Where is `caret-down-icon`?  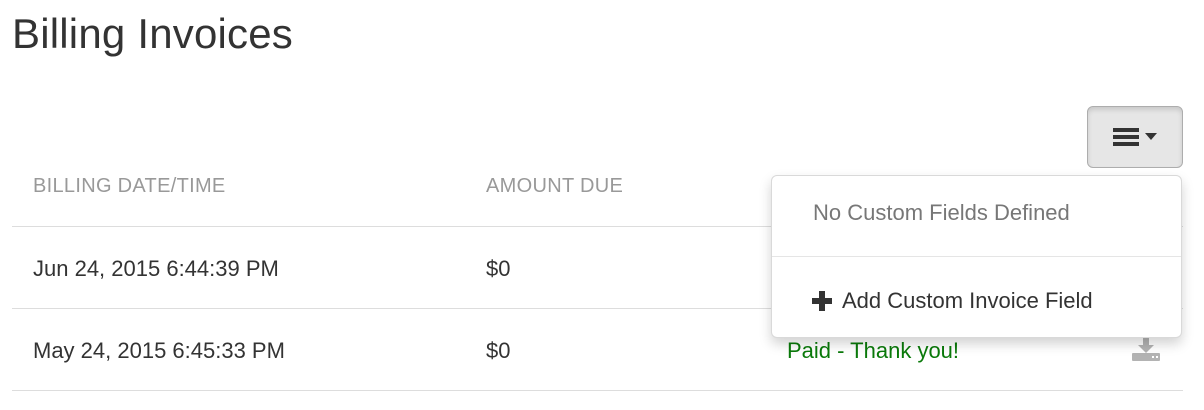 caret-down-icon is located at coordinates (1151, 136).